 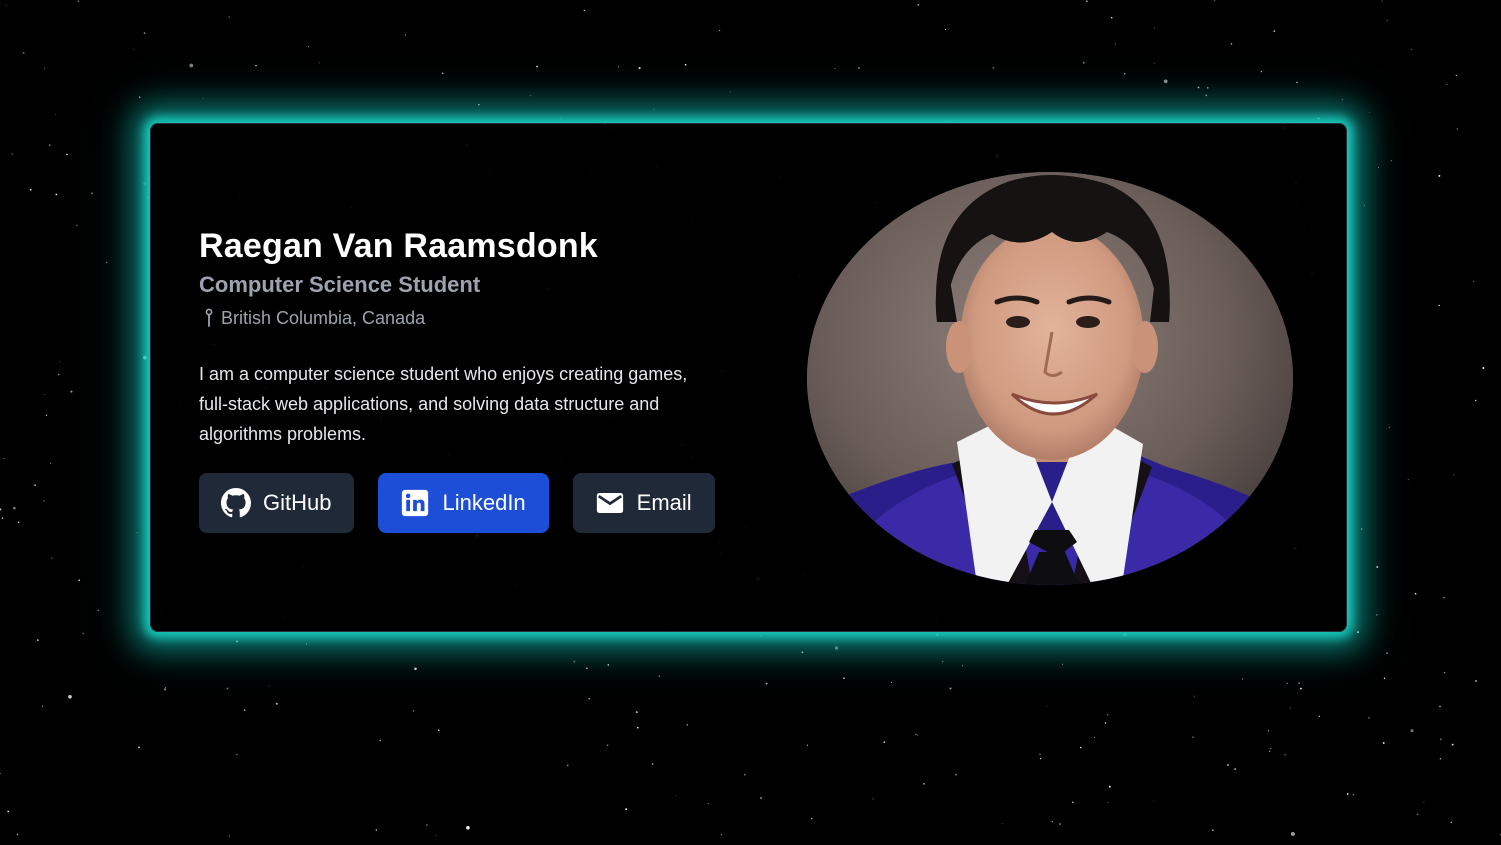 I want to click on email-button: Email, so click(x=643, y=503).